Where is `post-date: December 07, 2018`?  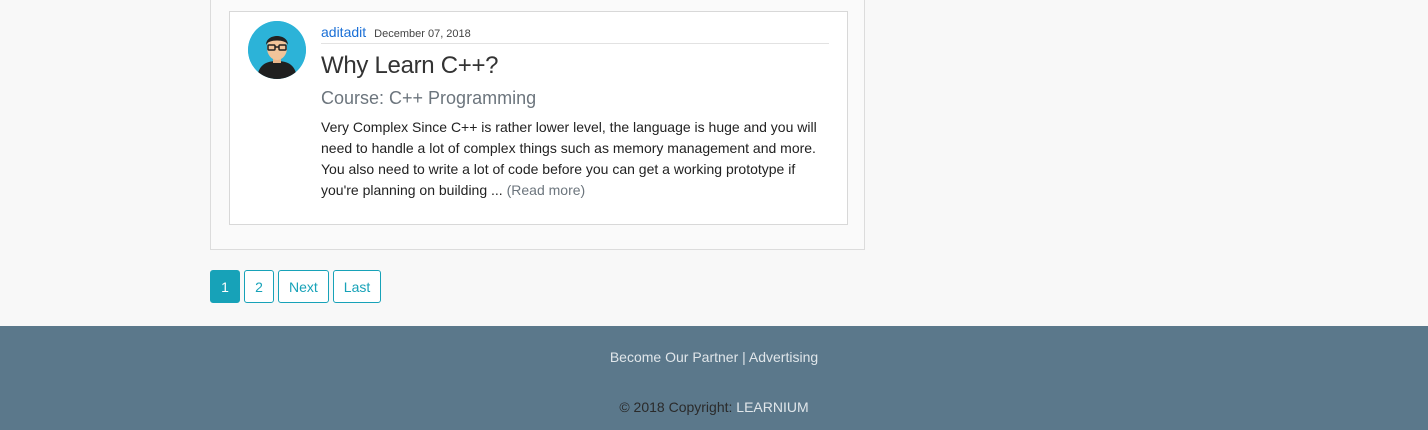
post-date: December 07, 2018 is located at coordinates (422, 34).